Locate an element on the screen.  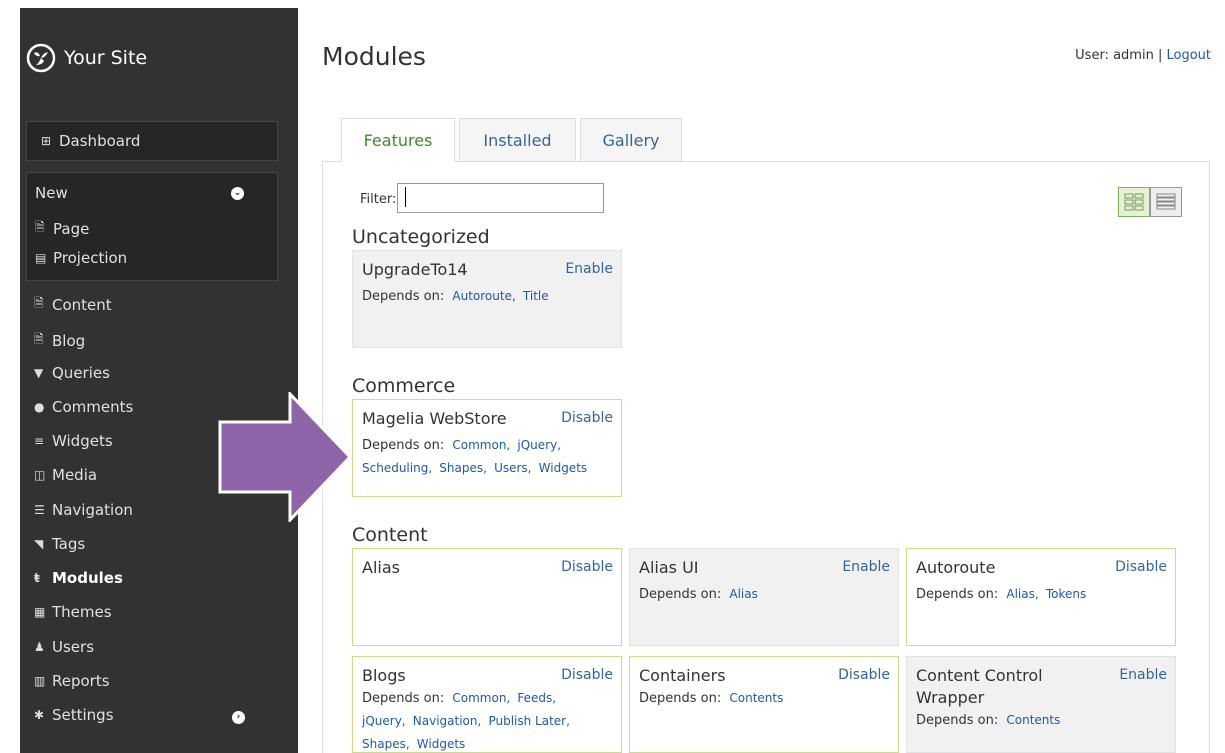
site-brand: Your Site is located at coordinates (86, 58).